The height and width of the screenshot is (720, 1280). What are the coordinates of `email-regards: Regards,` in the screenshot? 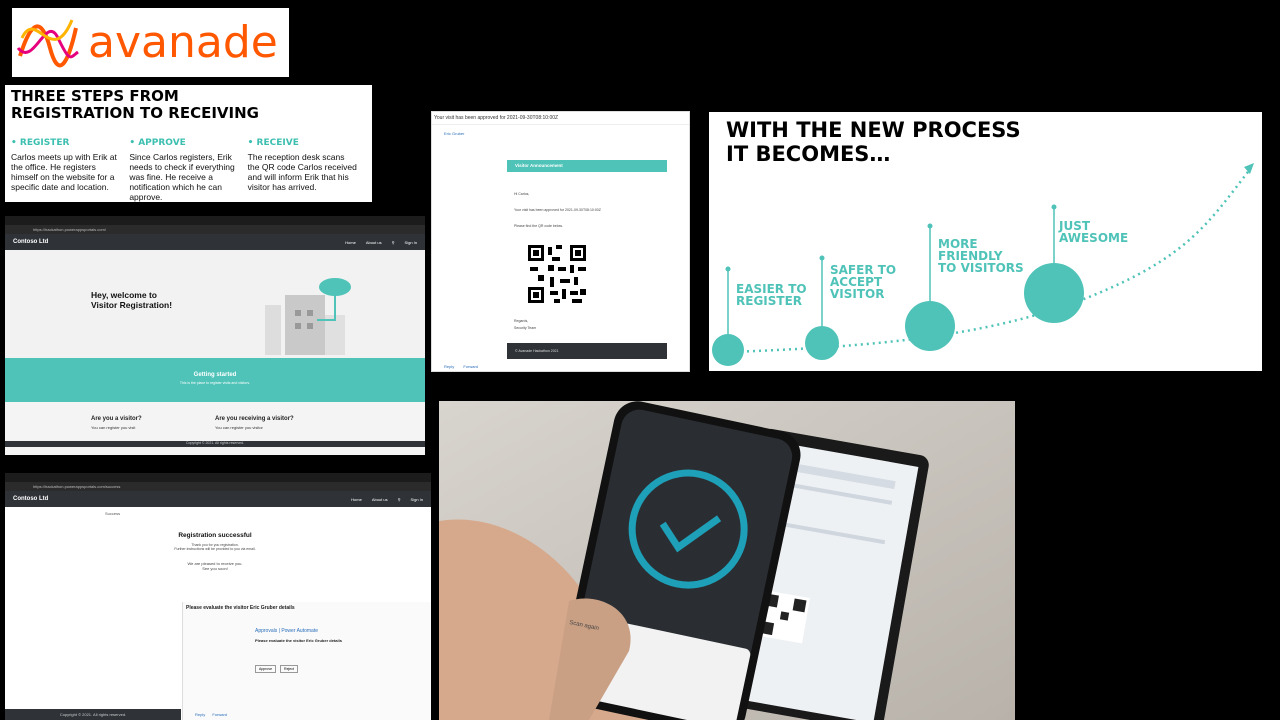 It's located at (521, 321).